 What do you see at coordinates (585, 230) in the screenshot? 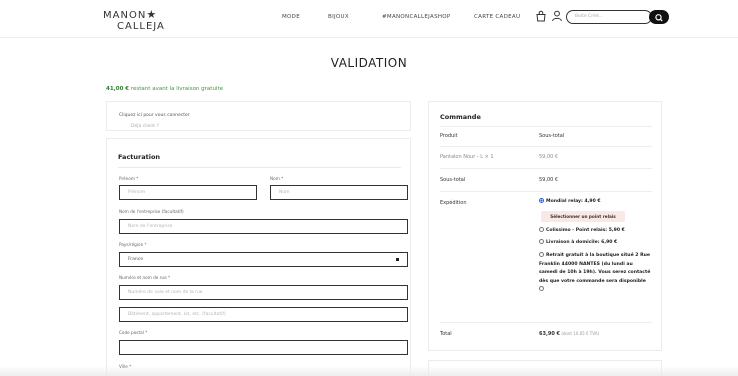
I see `shipping-option-colissimo-label: Colissimo - Point relais: 5,90 €` at bounding box center [585, 230].